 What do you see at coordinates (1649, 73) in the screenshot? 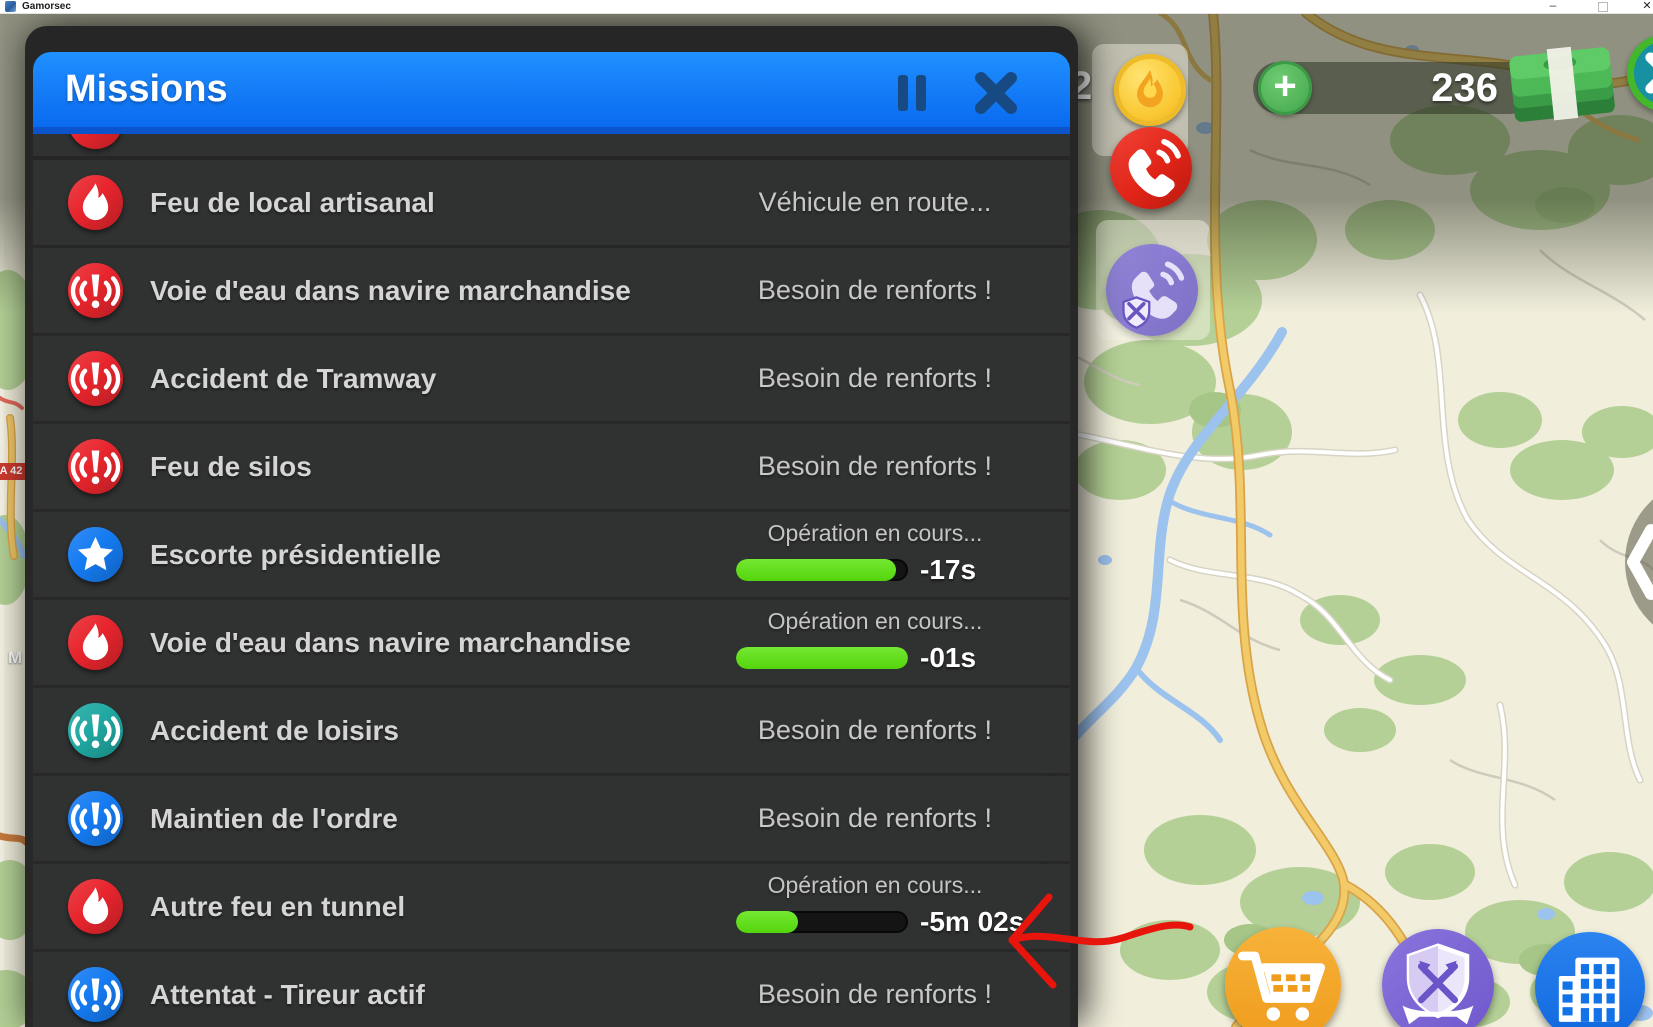
I see `x-icon` at bounding box center [1649, 73].